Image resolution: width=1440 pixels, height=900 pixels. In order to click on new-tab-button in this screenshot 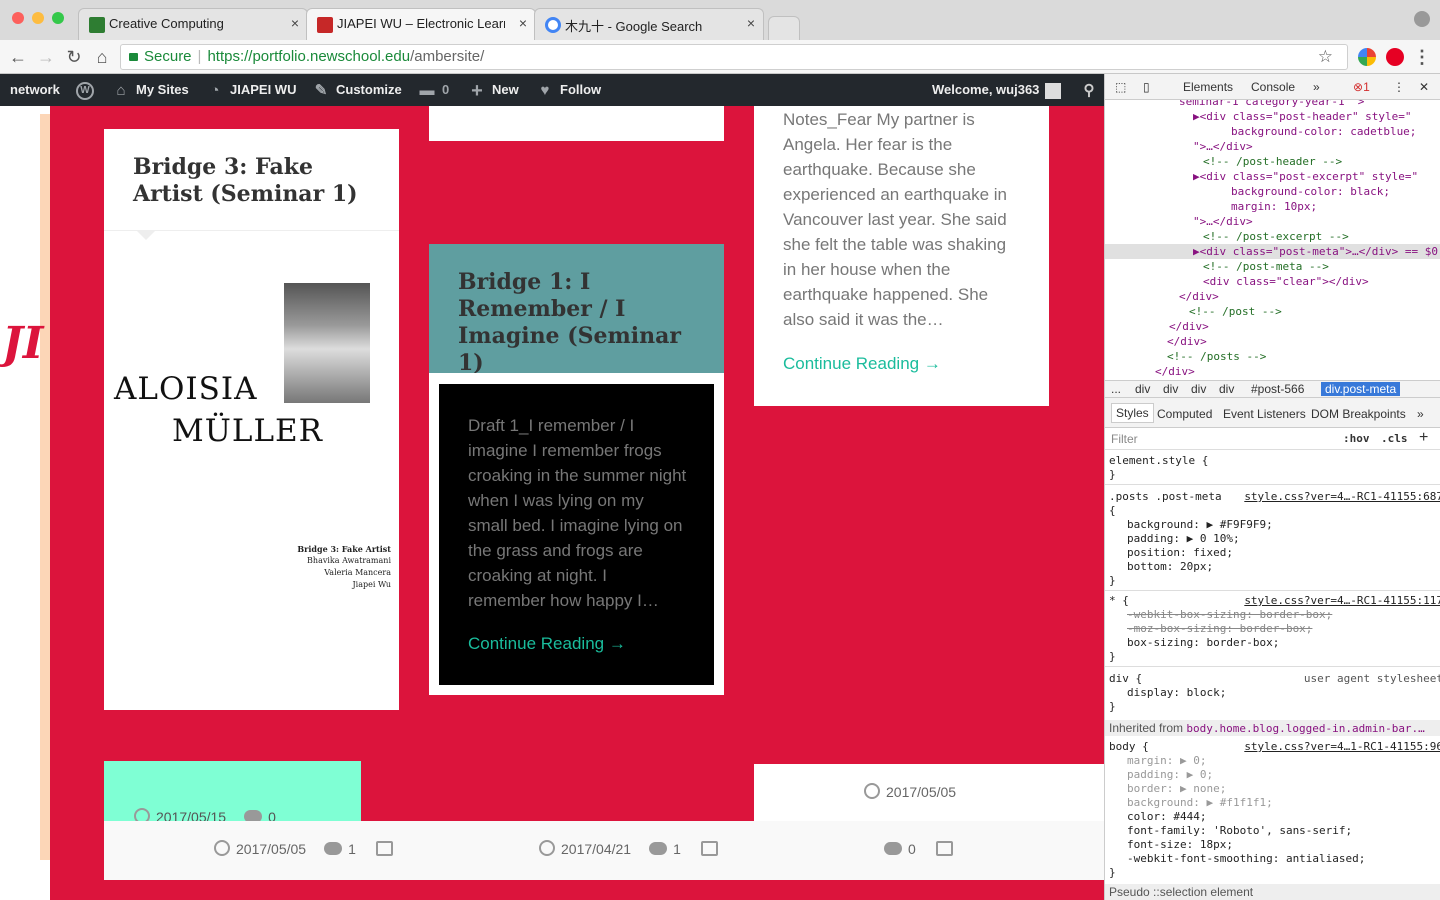, I will do `click(784, 28)`.